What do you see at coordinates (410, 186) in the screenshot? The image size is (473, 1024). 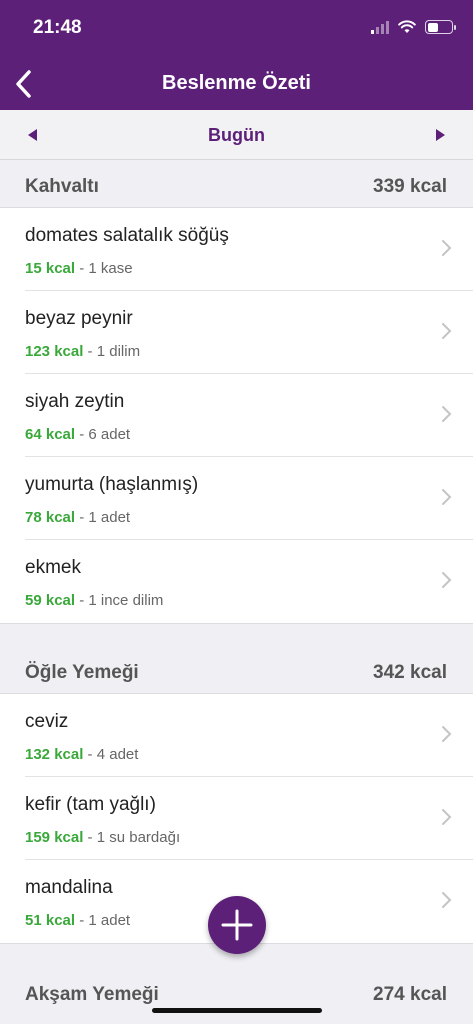 I see `meal-total: 339 kcal` at bounding box center [410, 186].